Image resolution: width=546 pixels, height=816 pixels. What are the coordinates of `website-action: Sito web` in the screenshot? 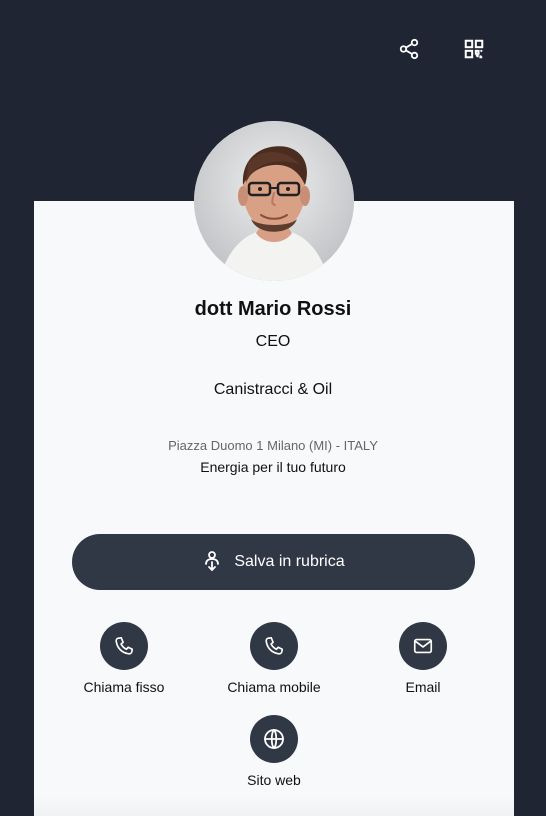 It's located at (274, 751).